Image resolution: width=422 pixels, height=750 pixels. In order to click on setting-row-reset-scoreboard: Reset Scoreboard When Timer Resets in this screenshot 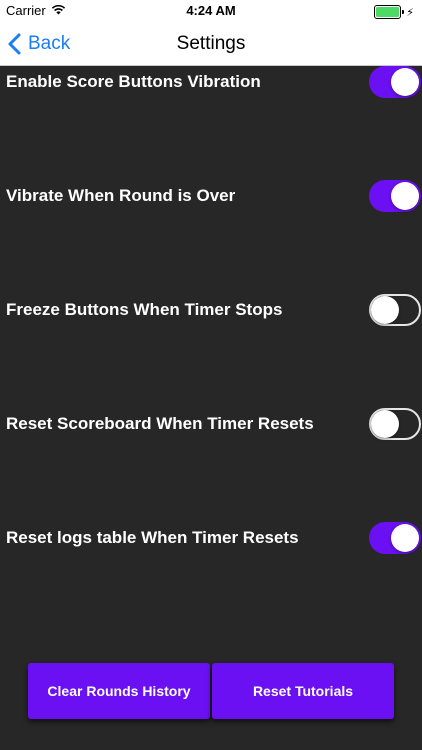, I will do `click(211, 425)`.